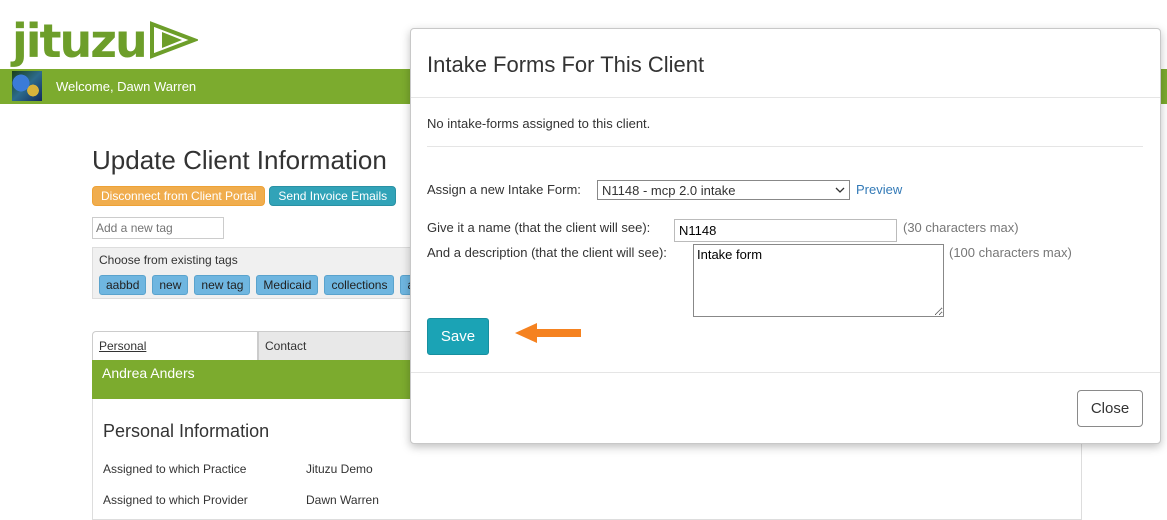  I want to click on assign-form-label: Assign a new Intake Form:, so click(504, 189).